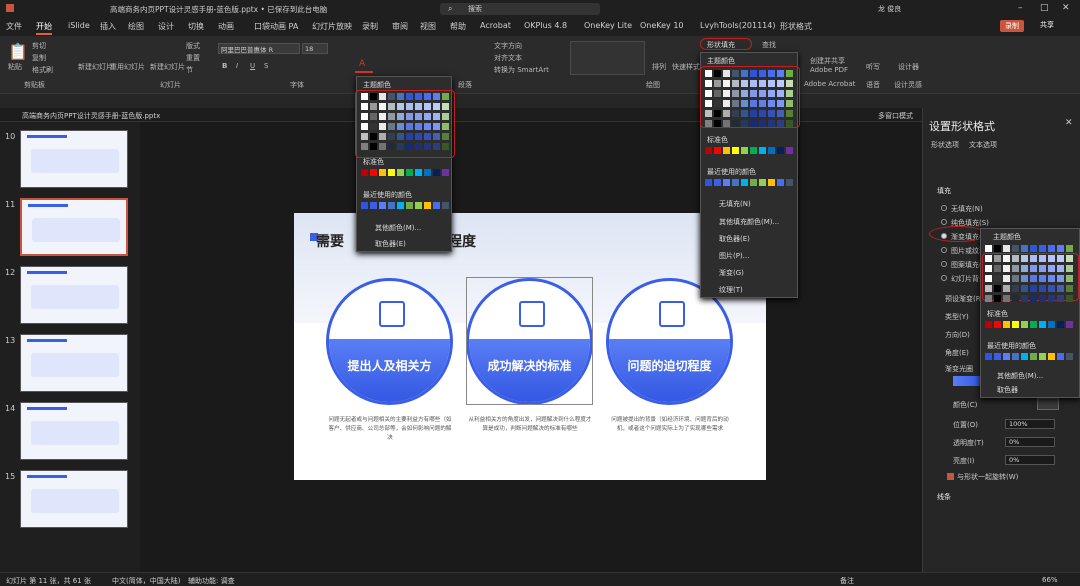  I want to click on pane-close-icon: ✕, so click(1069, 123).